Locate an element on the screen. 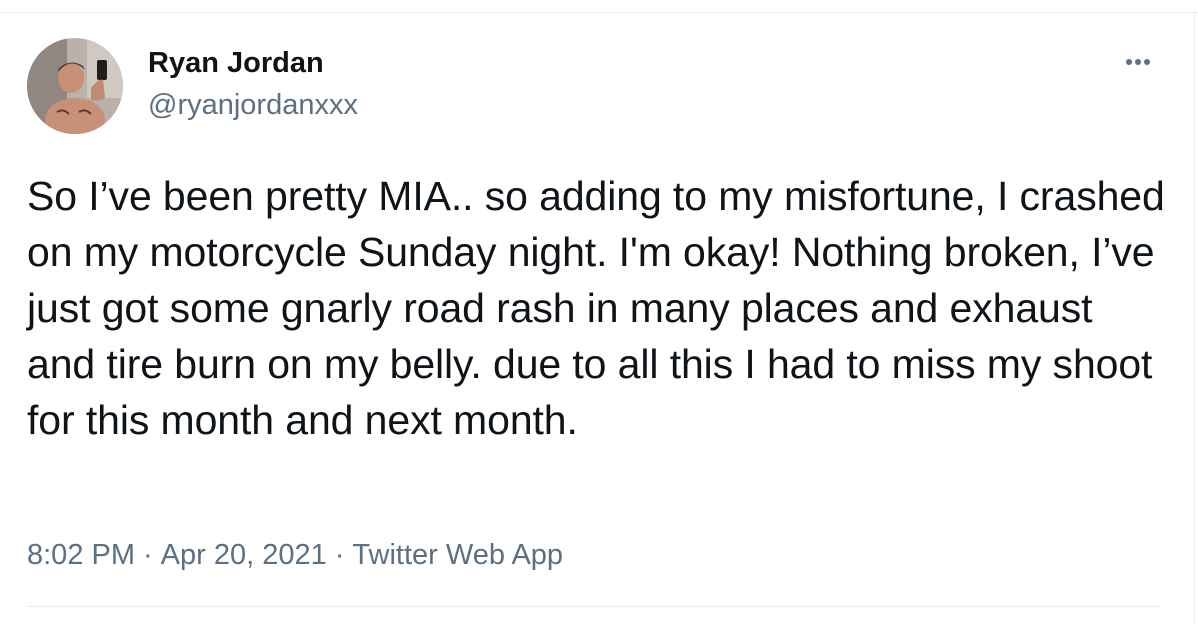 The height and width of the screenshot is (624, 1198). tweet-meta: 8:02 PM · Apr 20, 2021 · Twitter Web App is located at coordinates (295, 555).